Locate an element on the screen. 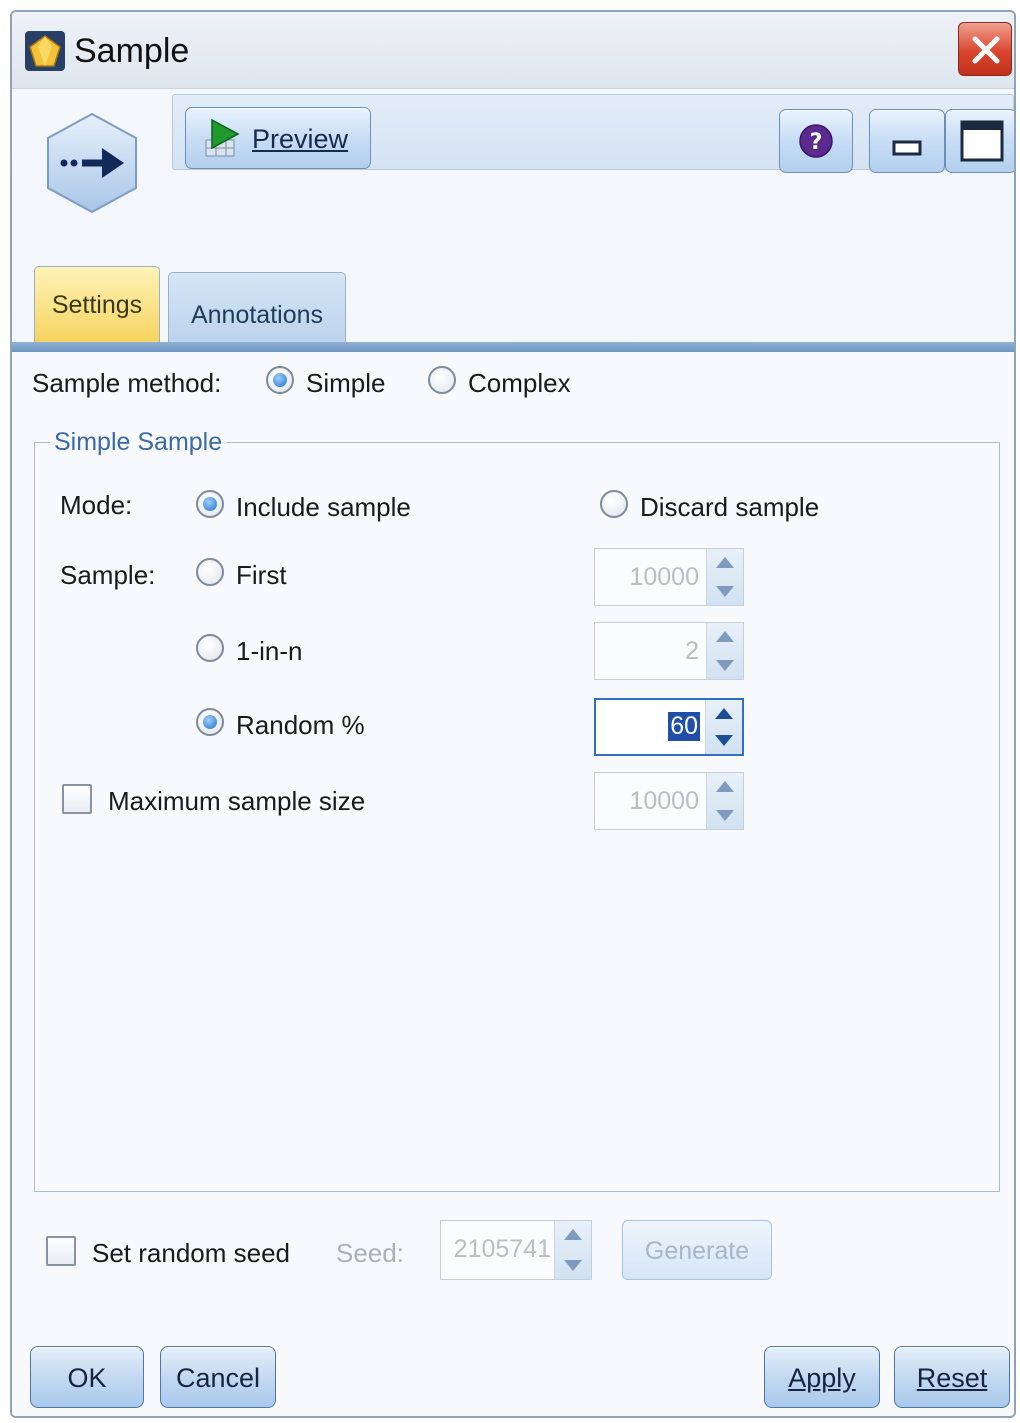  discard-sample-label: Discard sample is located at coordinates (730, 507).